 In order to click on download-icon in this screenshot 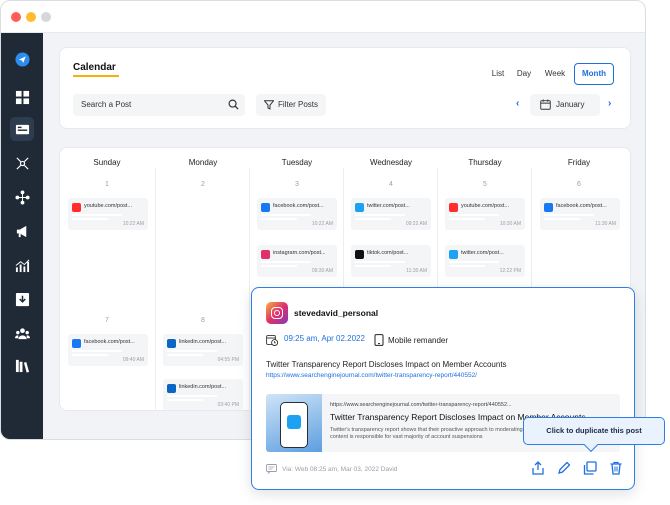, I will do `click(22, 299)`.